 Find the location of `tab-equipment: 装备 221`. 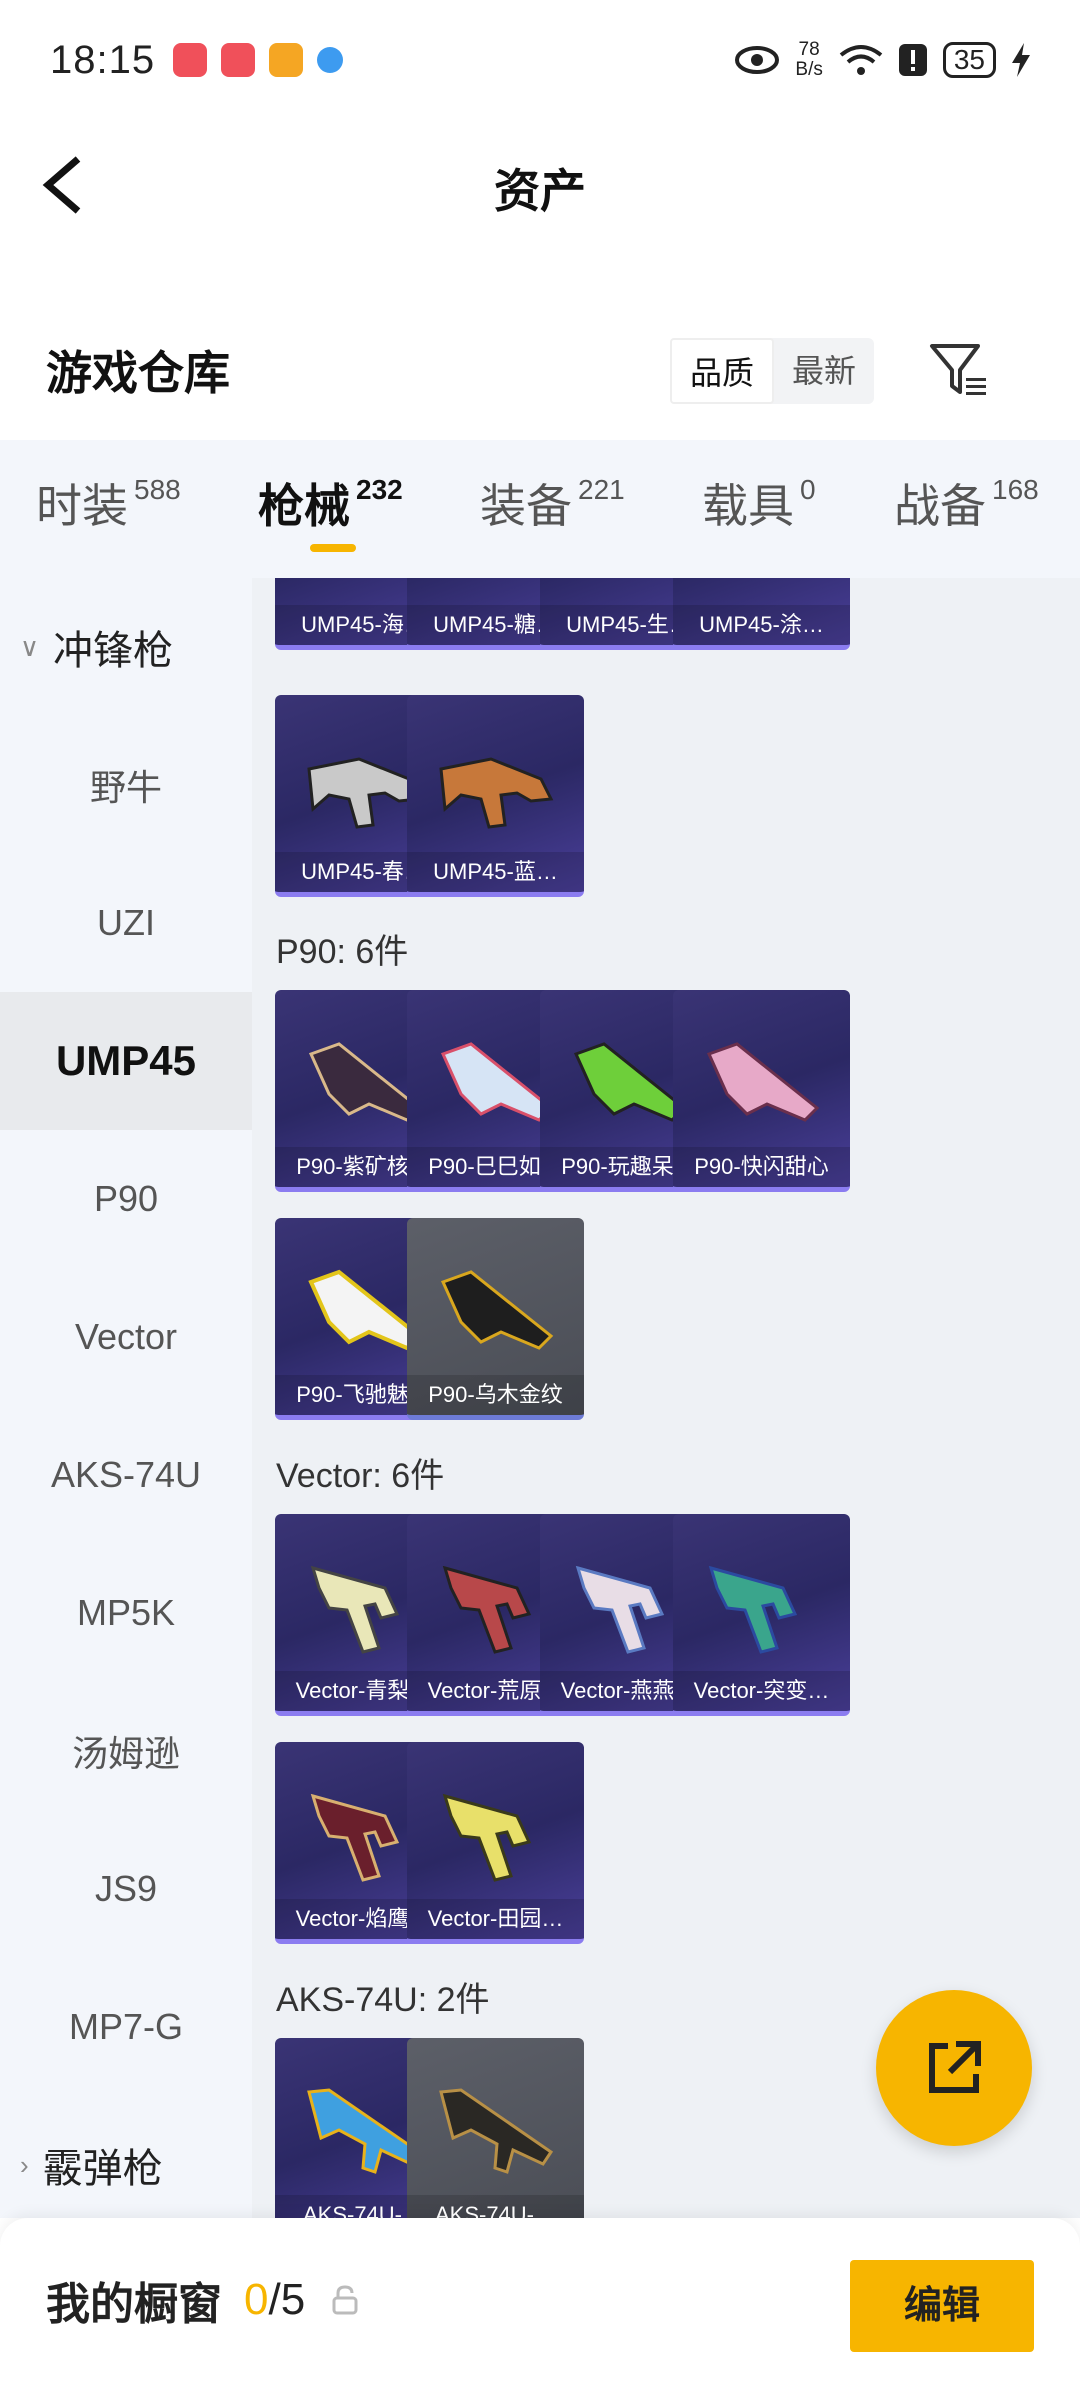

tab-equipment: 装备 221 is located at coordinates (552, 503).